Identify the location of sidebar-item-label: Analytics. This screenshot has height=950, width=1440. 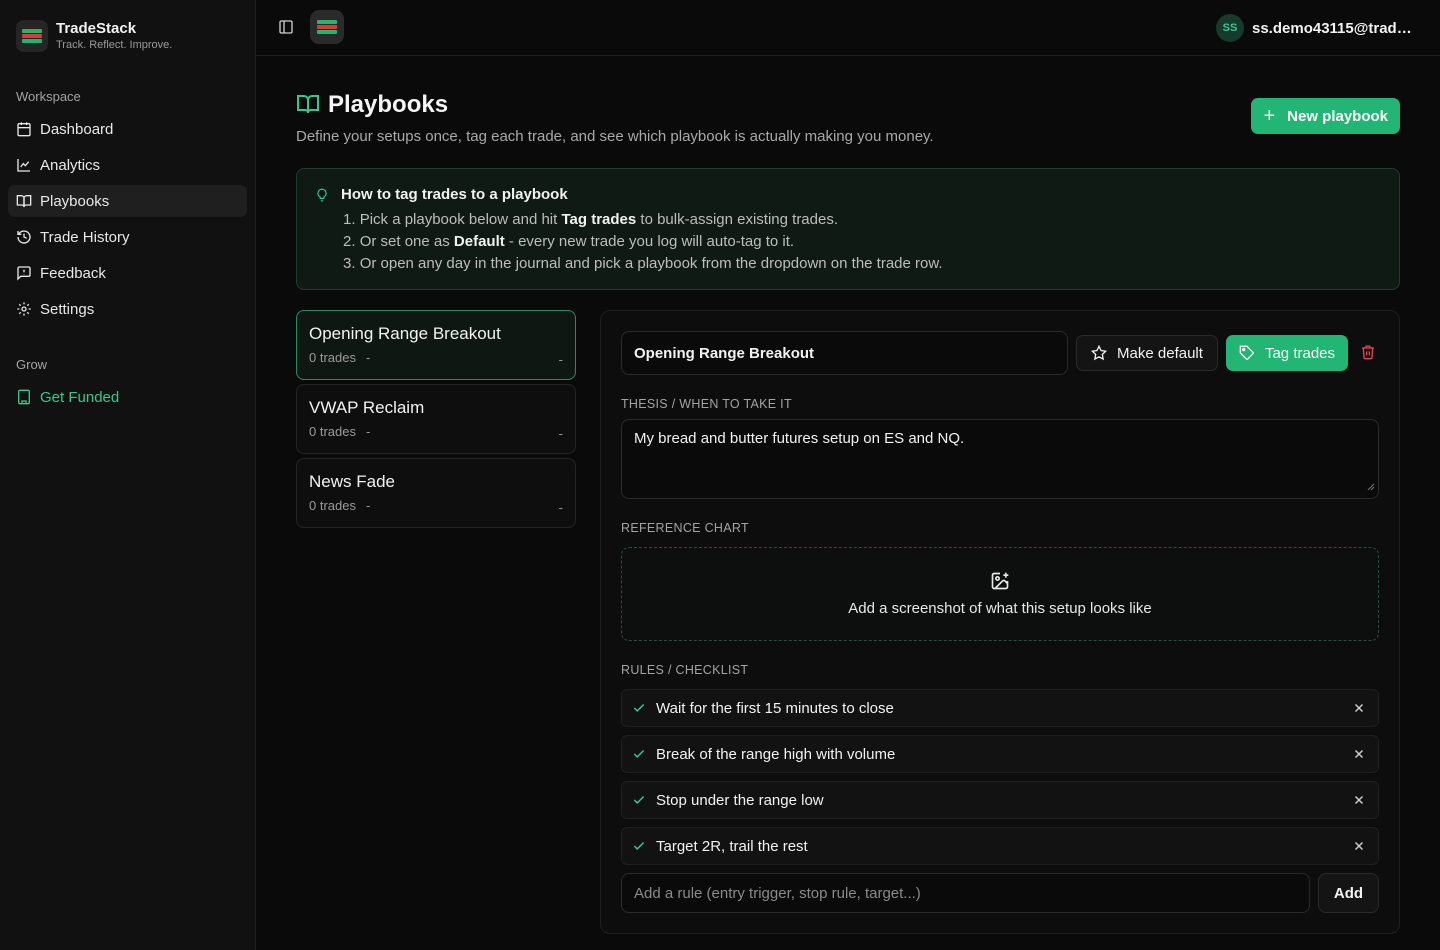
(70, 165).